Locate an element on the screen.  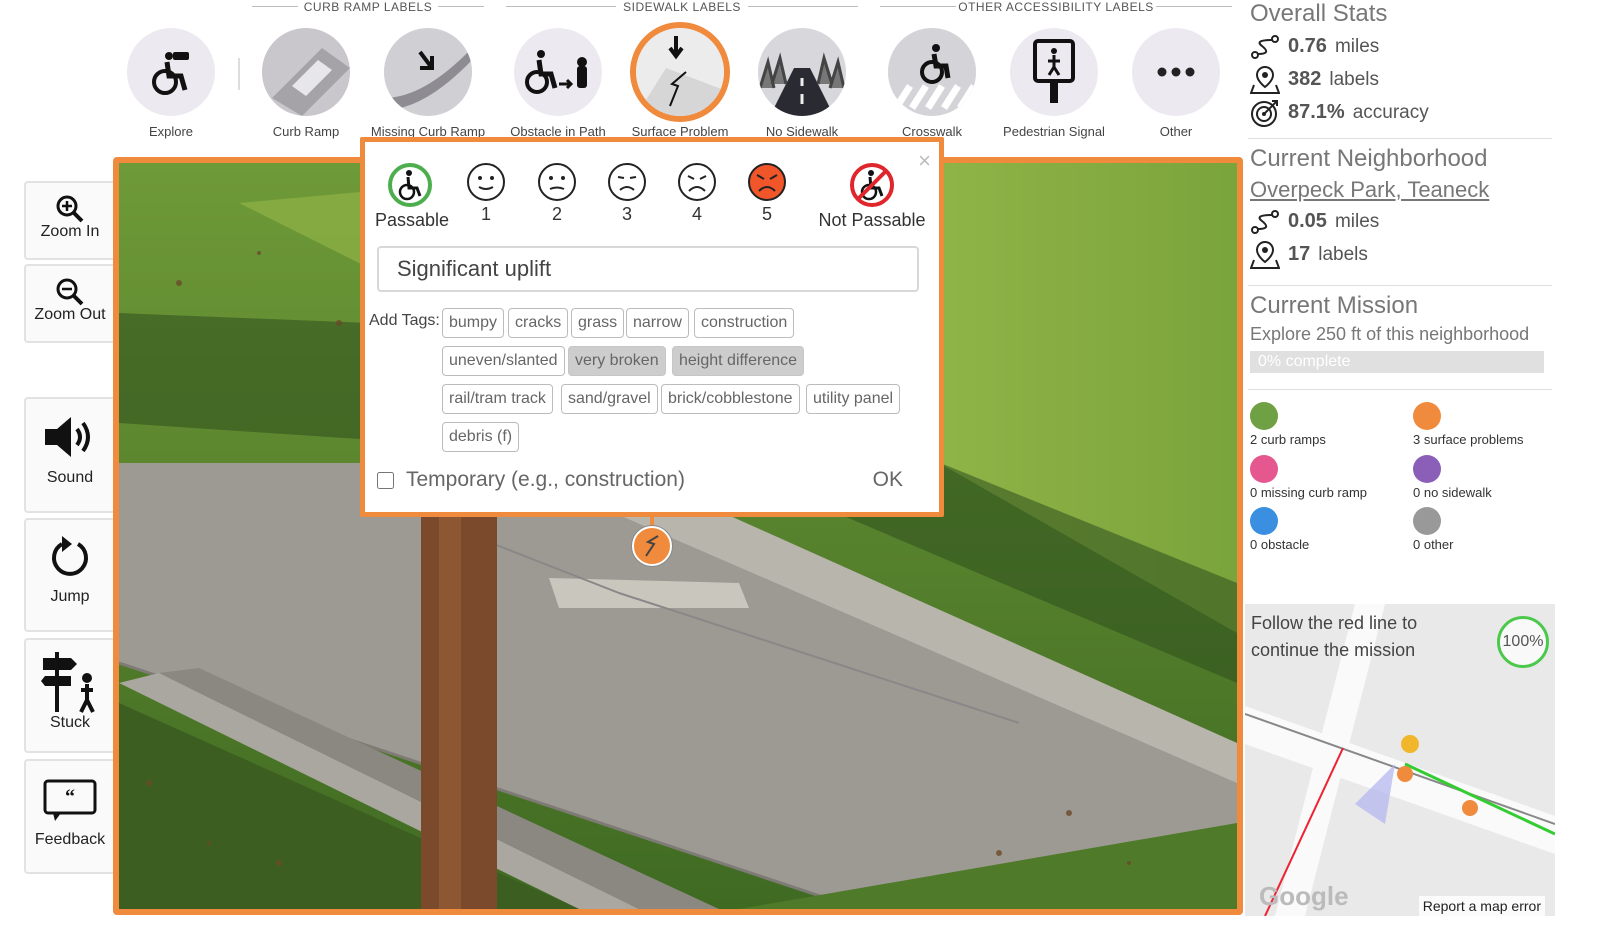
tool-obstacle: Obstacle in Path is located at coordinates (558, 83).